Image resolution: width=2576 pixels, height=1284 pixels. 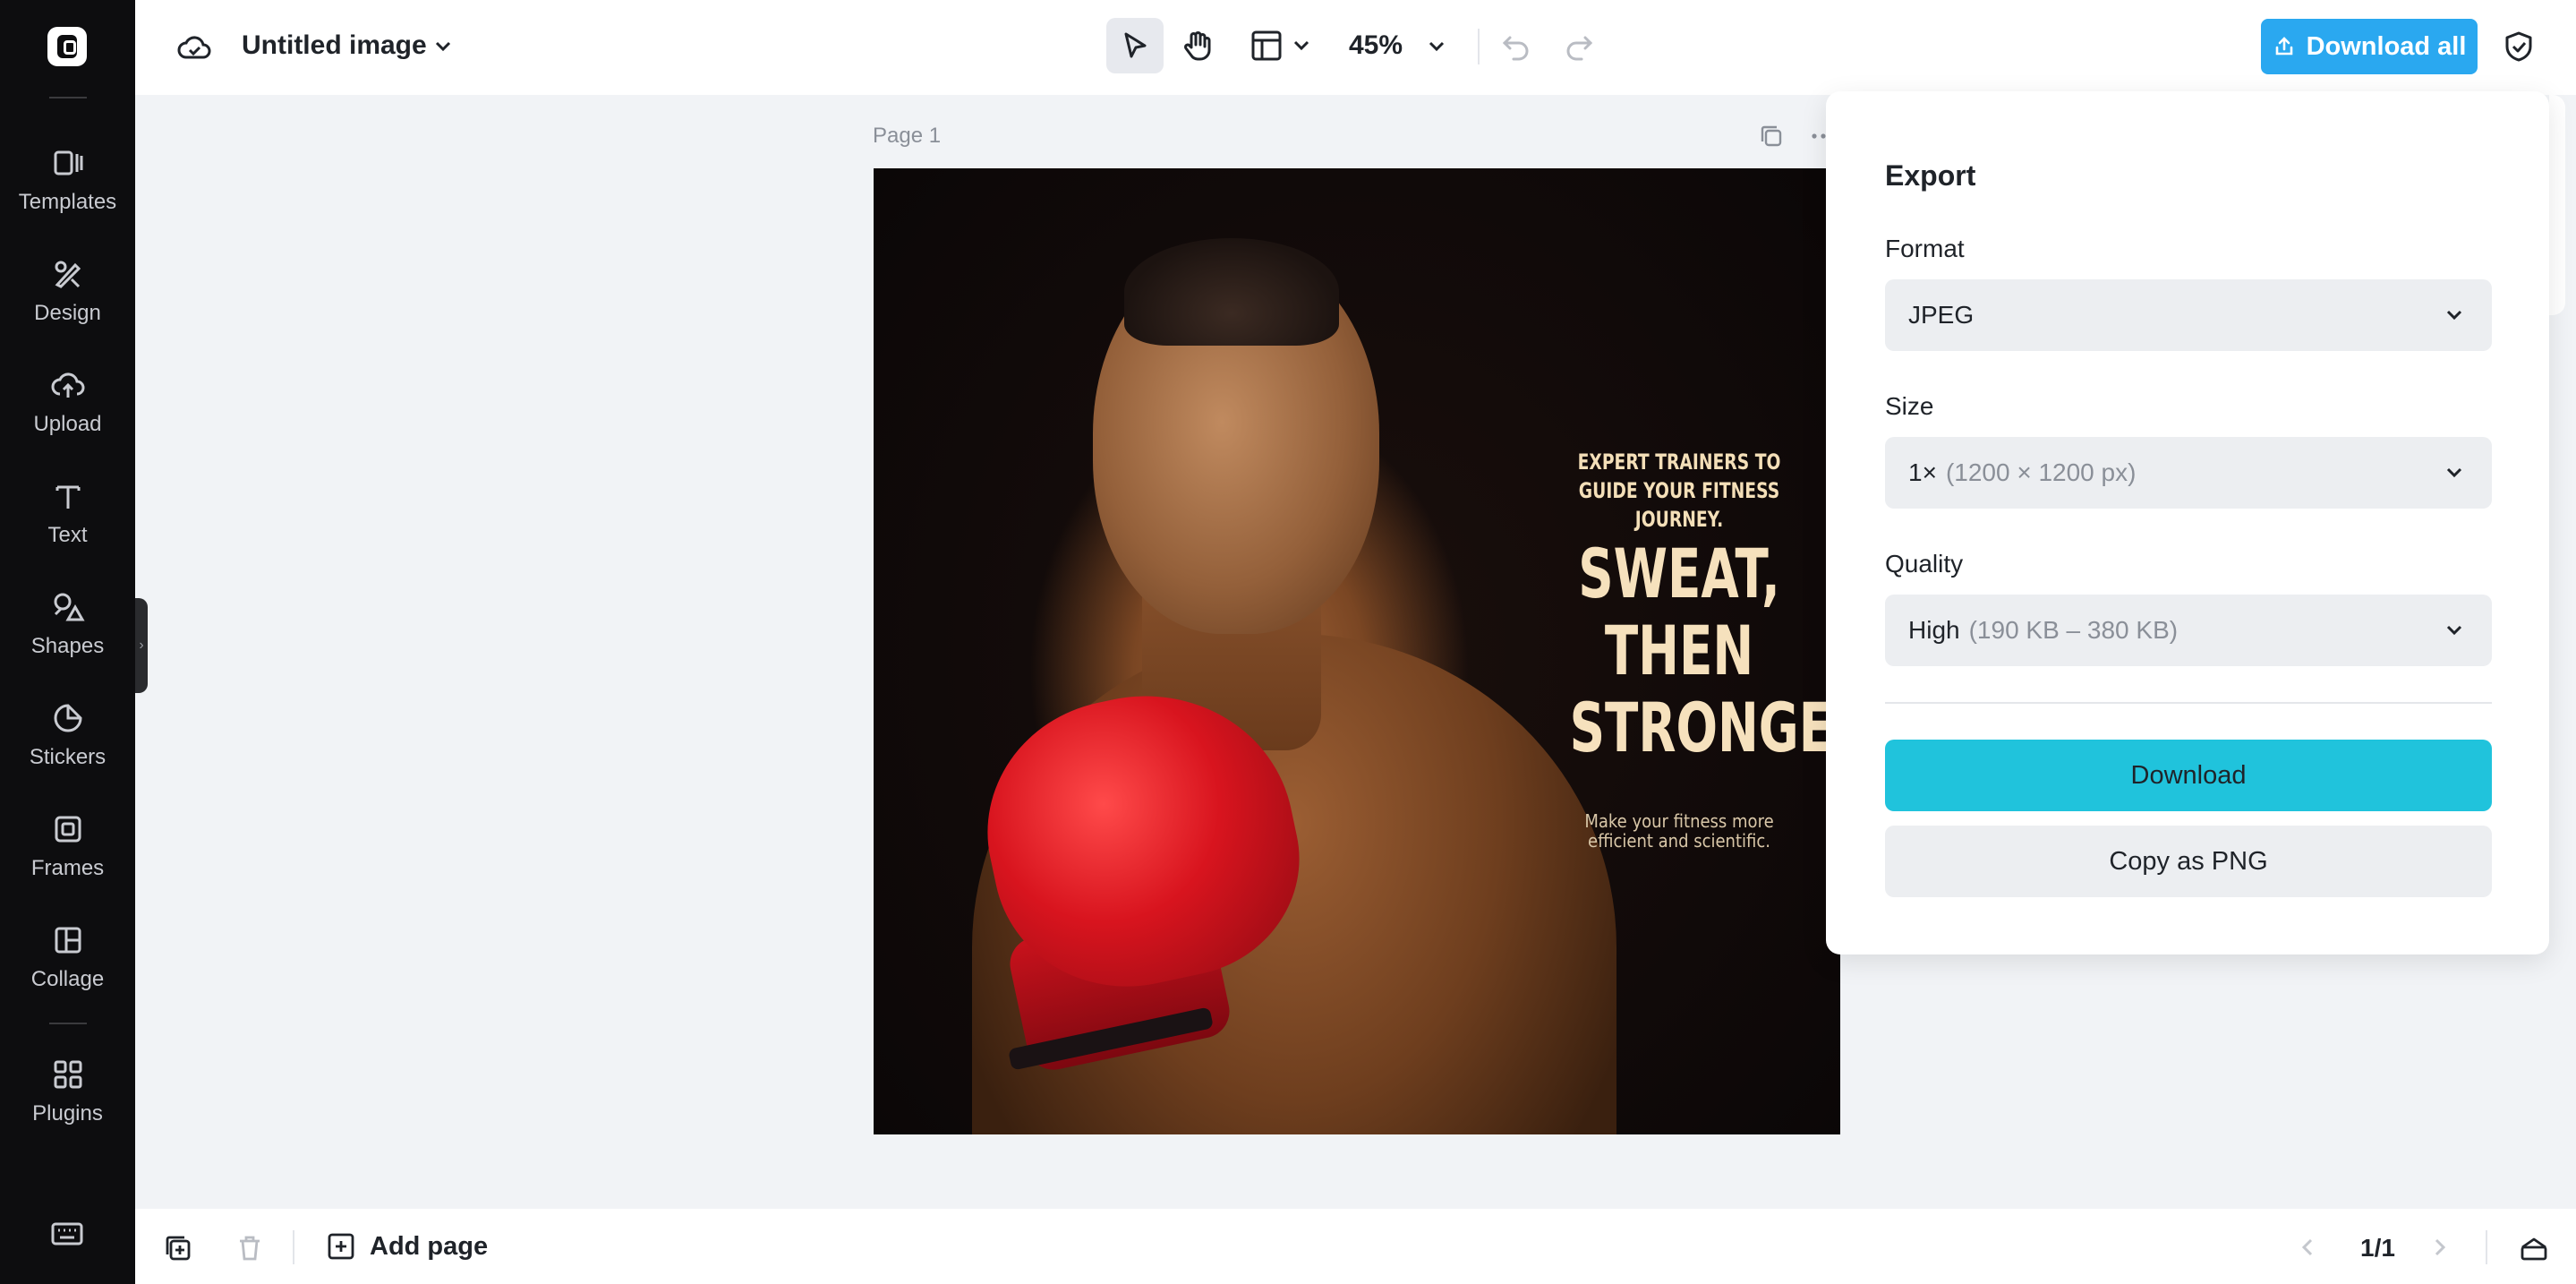 What do you see at coordinates (2041, 472) in the screenshot?
I see `size-detail: (1200 × 1200 px)` at bounding box center [2041, 472].